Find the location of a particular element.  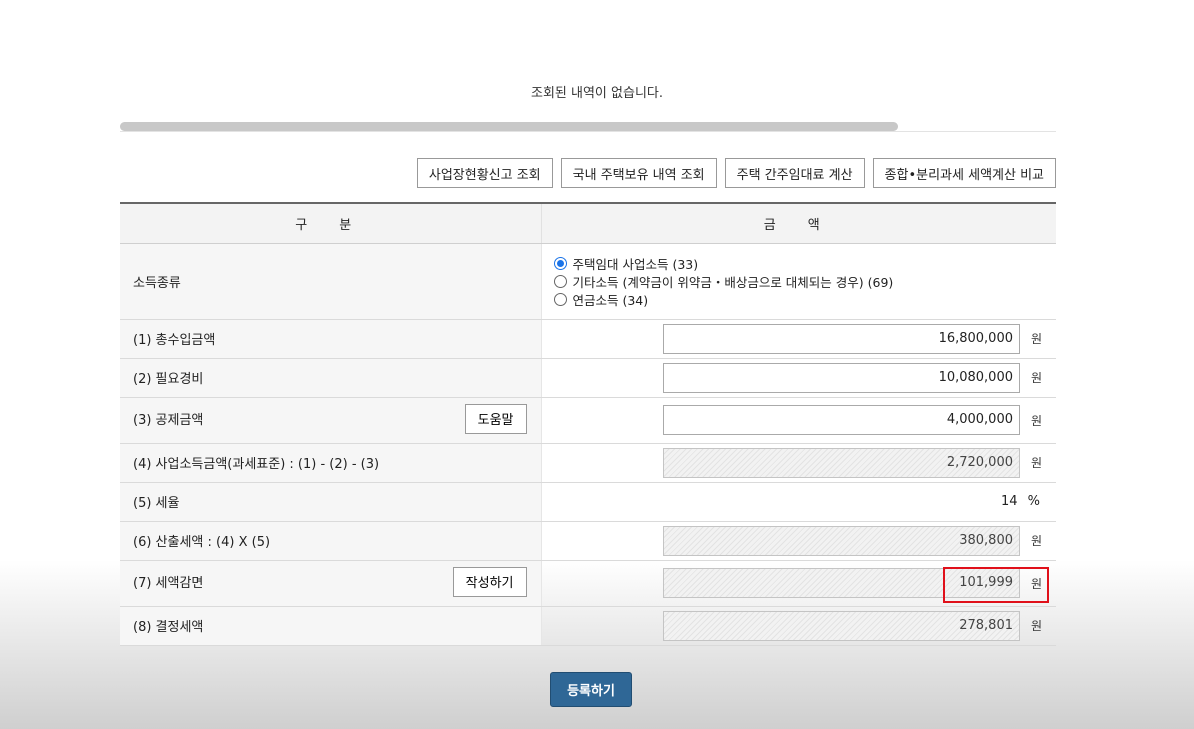

horizontal-scrollbar is located at coordinates (588, 126).